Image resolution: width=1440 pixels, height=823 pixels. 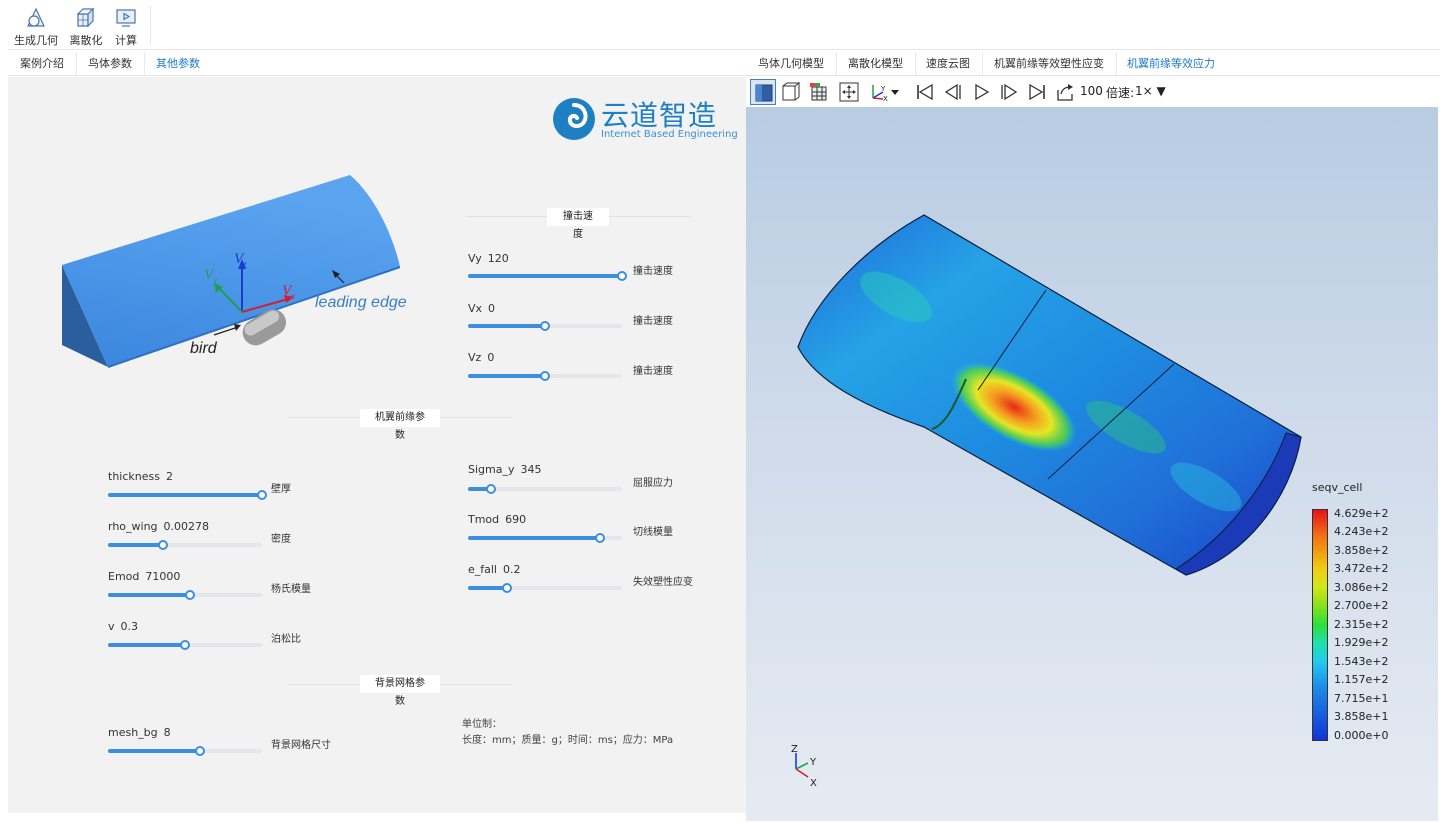 What do you see at coordinates (791, 92) in the screenshot?
I see `wireframe-view-button` at bounding box center [791, 92].